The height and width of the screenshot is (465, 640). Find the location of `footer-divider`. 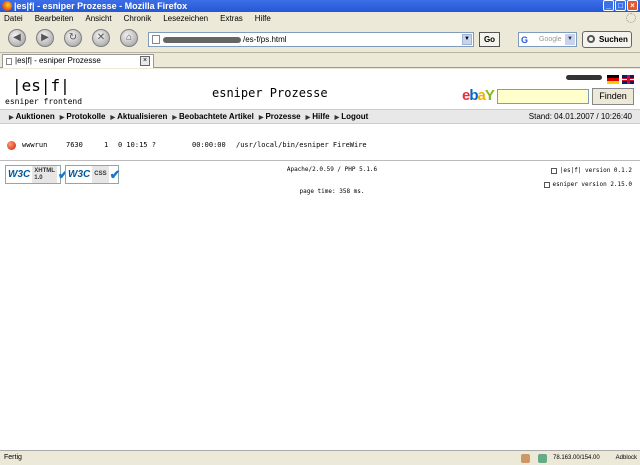

footer-divider is located at coordinates (320, 160).